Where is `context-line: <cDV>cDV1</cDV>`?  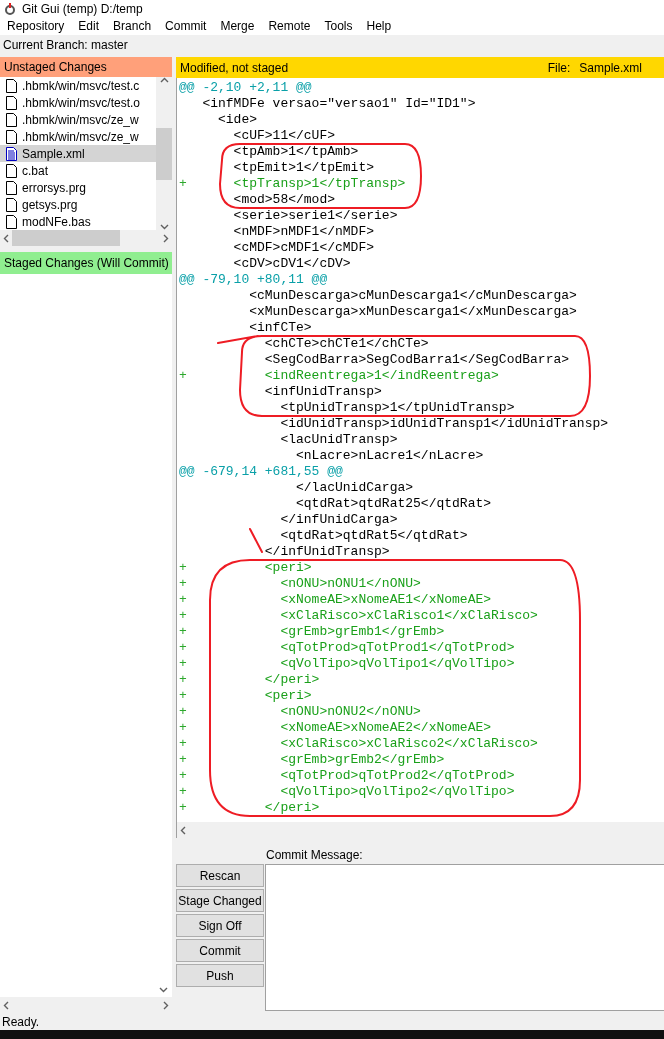 context-line: <cDV>cDV1</cDV> is located at coordinates (291, 264).